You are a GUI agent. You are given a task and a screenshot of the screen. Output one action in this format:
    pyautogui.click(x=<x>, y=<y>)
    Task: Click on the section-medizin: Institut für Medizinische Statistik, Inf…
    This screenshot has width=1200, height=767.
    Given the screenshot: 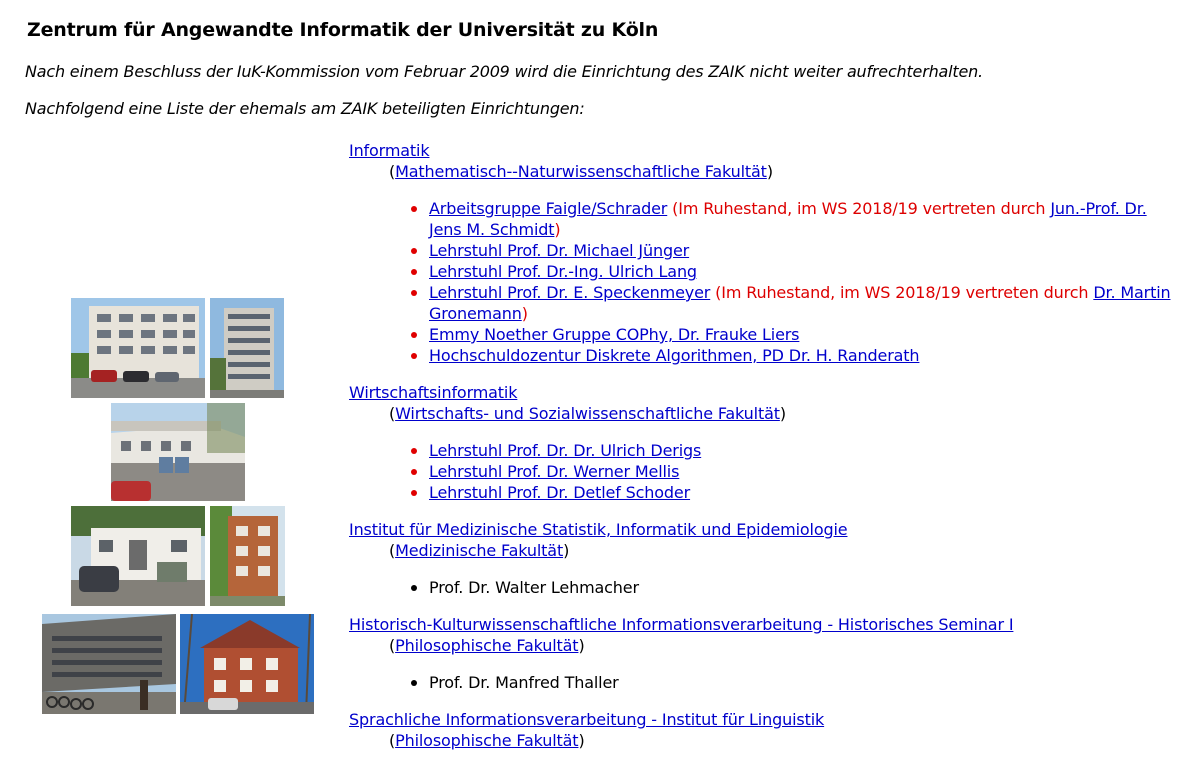 What is the action you would take?
    pyautogui.click(x=764, y=558)
    